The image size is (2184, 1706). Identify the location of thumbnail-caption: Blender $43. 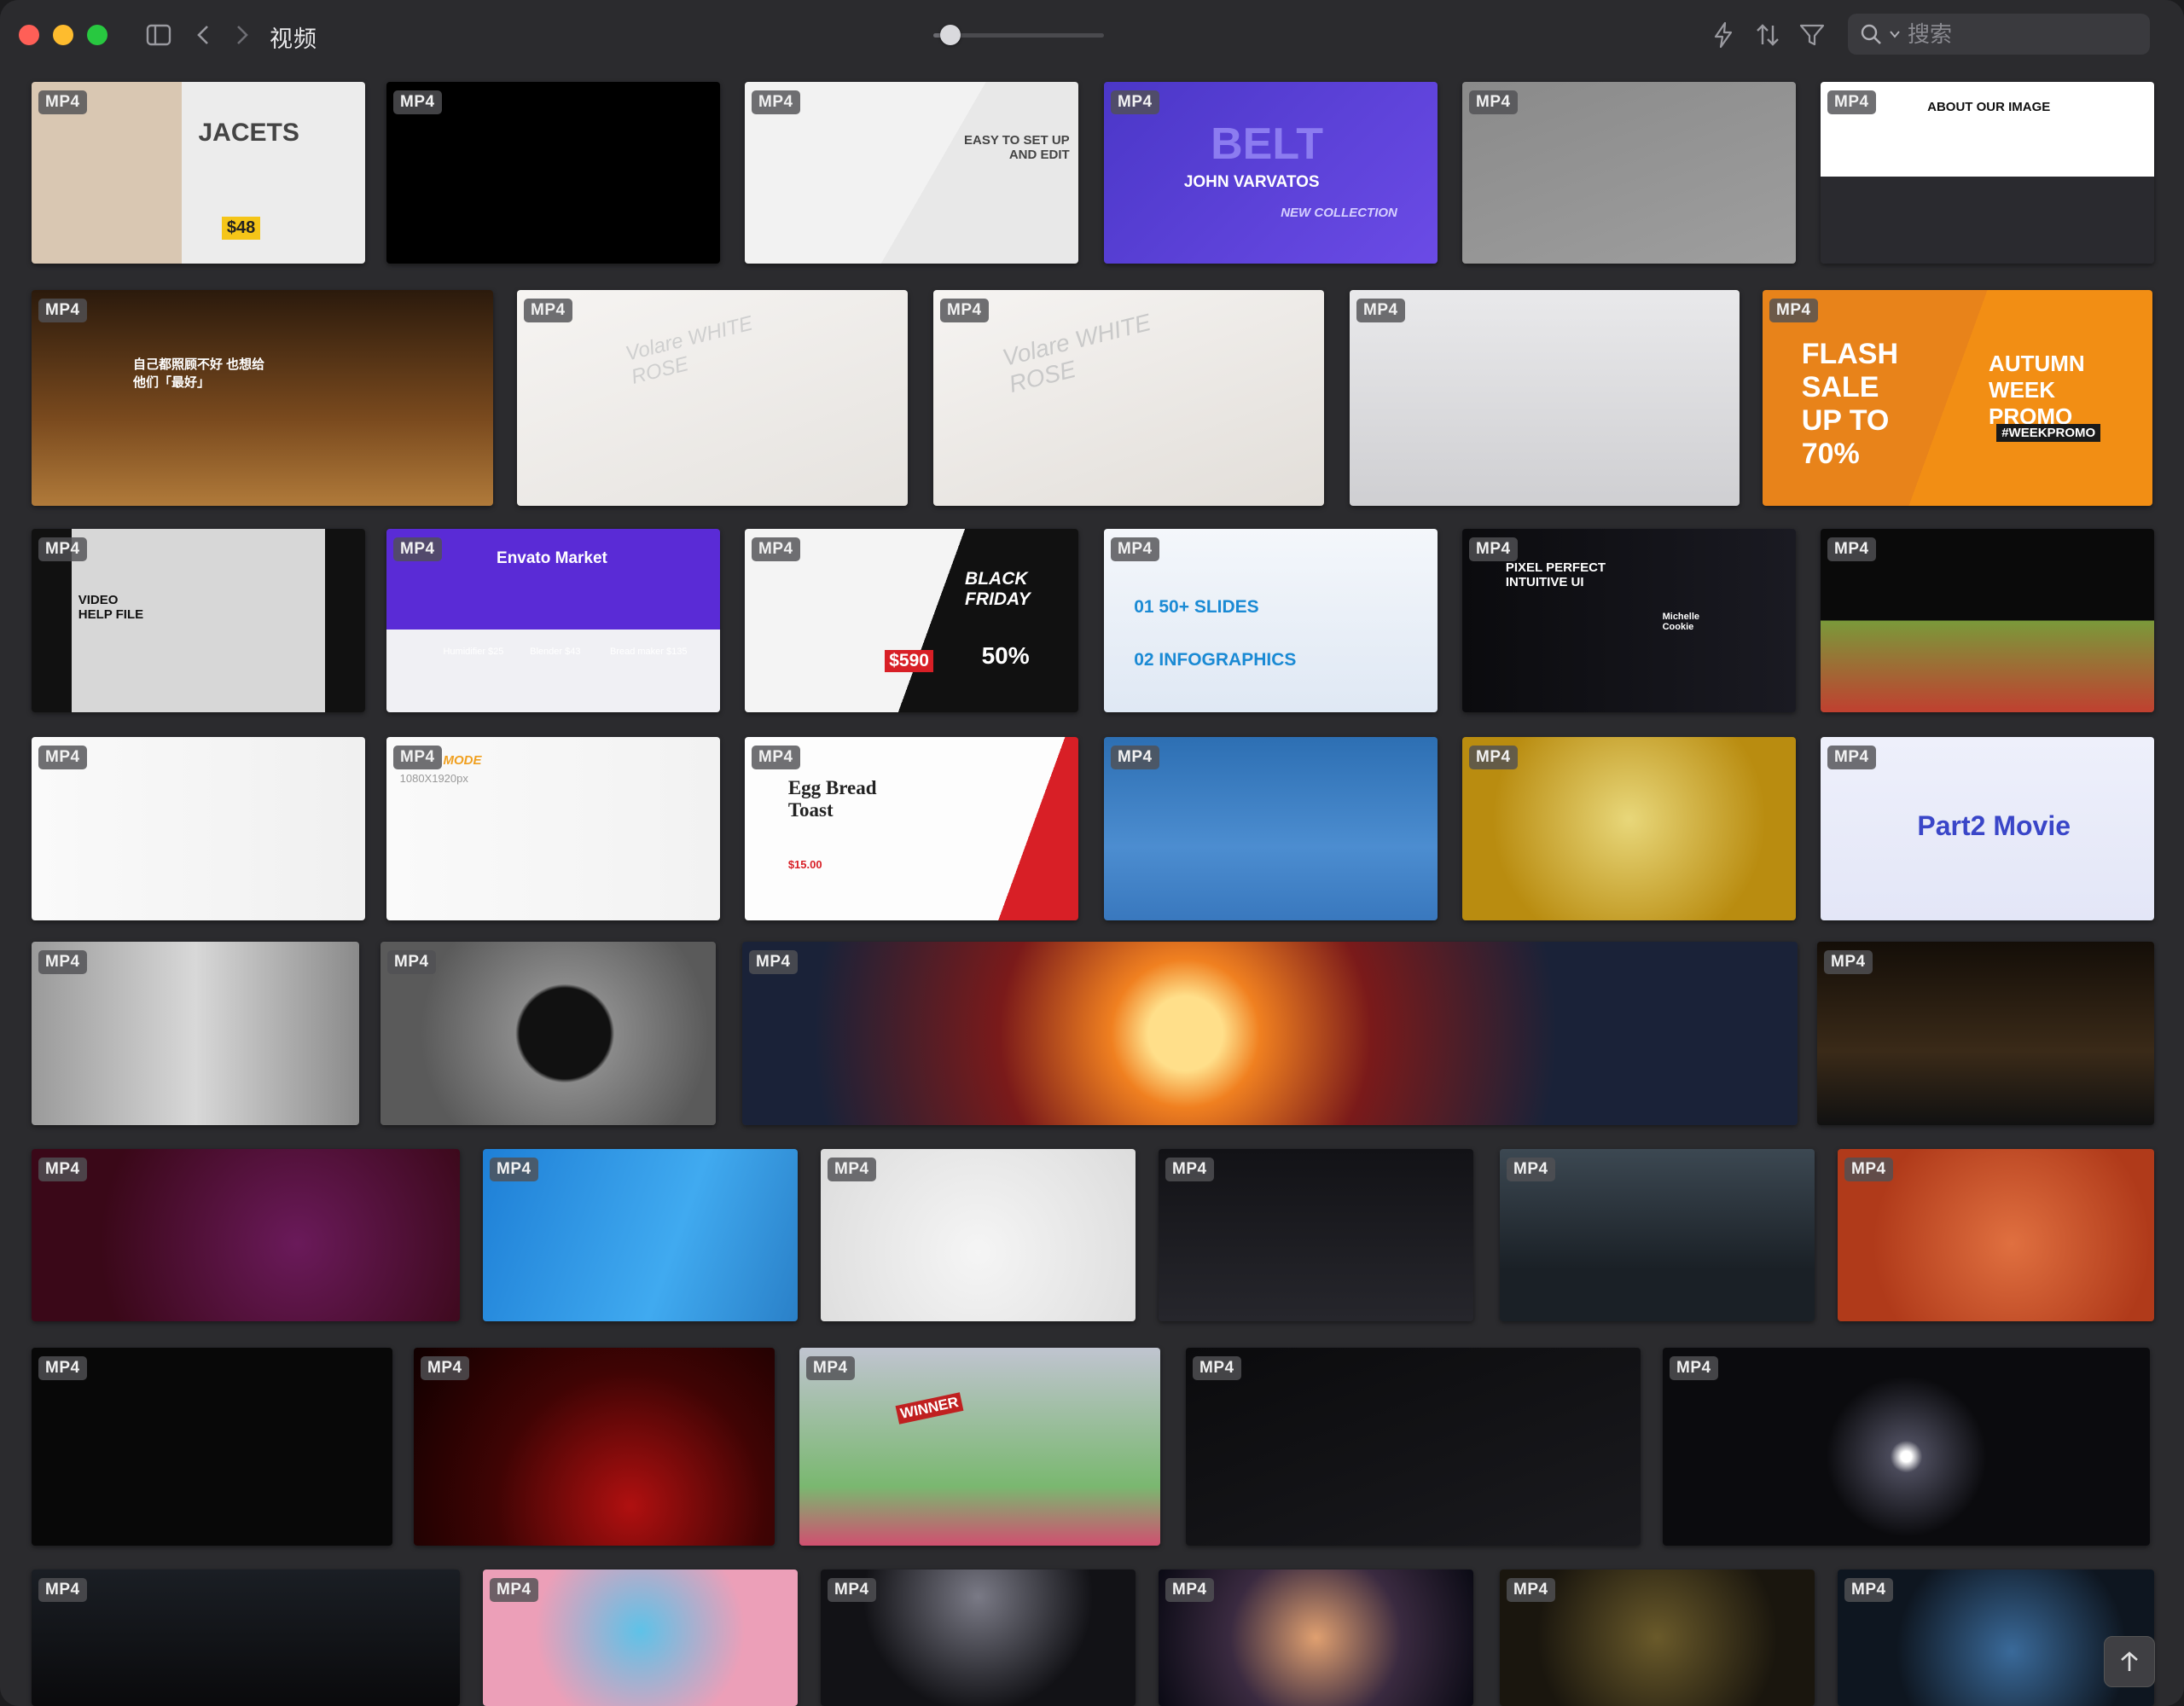
(556, 651).